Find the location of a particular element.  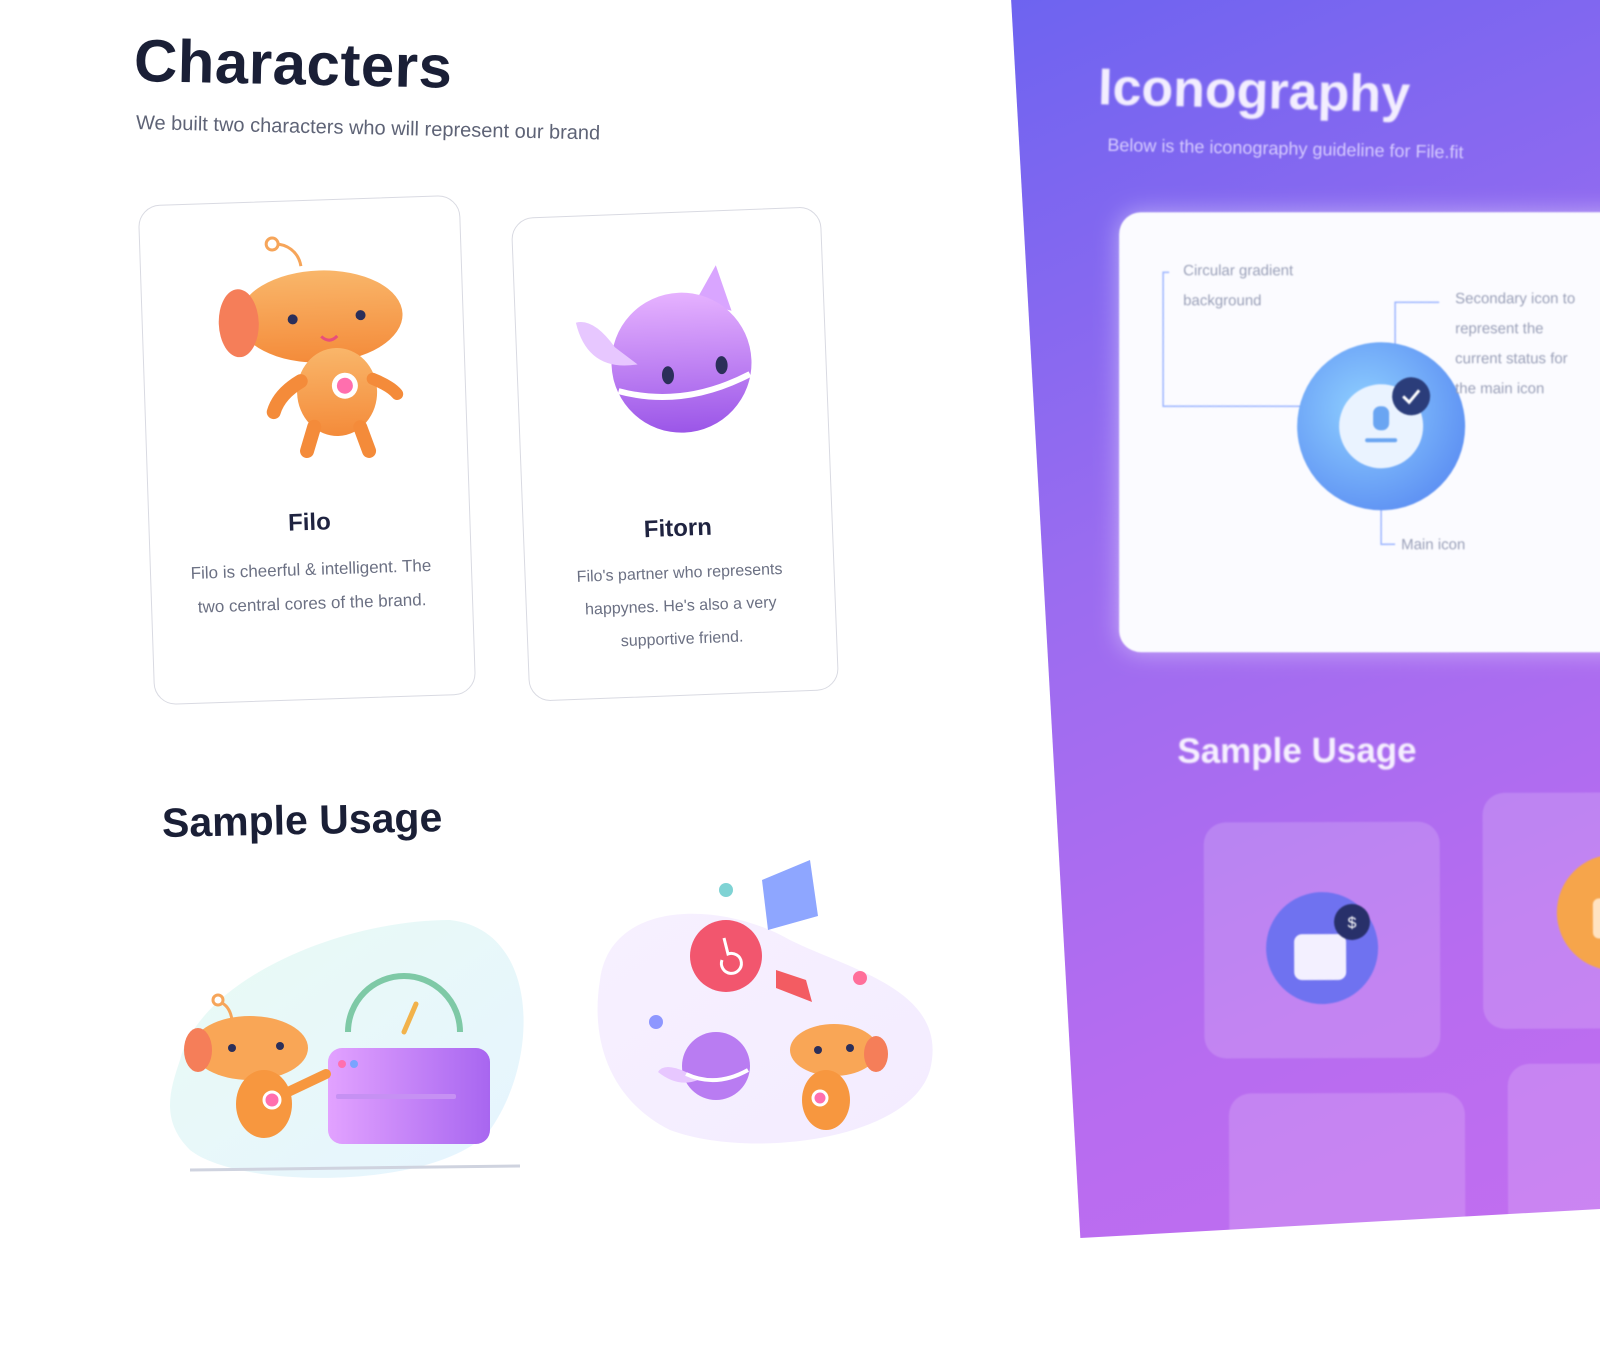

filo-robot-icon is located at coordinates (311, 347).